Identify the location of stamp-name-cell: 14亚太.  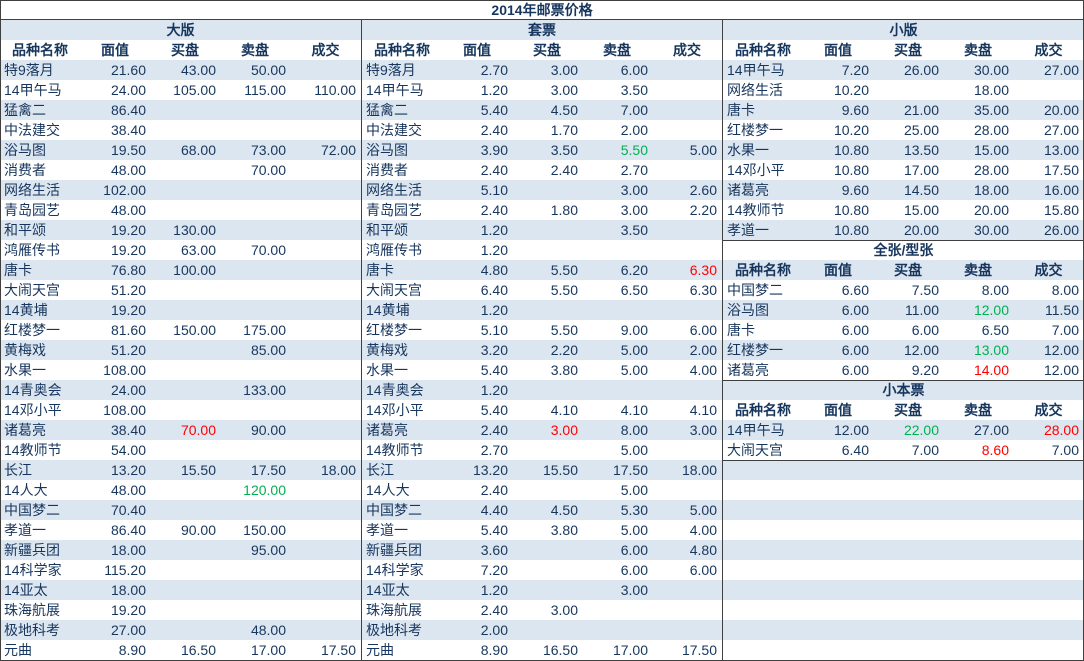
(388, 590).